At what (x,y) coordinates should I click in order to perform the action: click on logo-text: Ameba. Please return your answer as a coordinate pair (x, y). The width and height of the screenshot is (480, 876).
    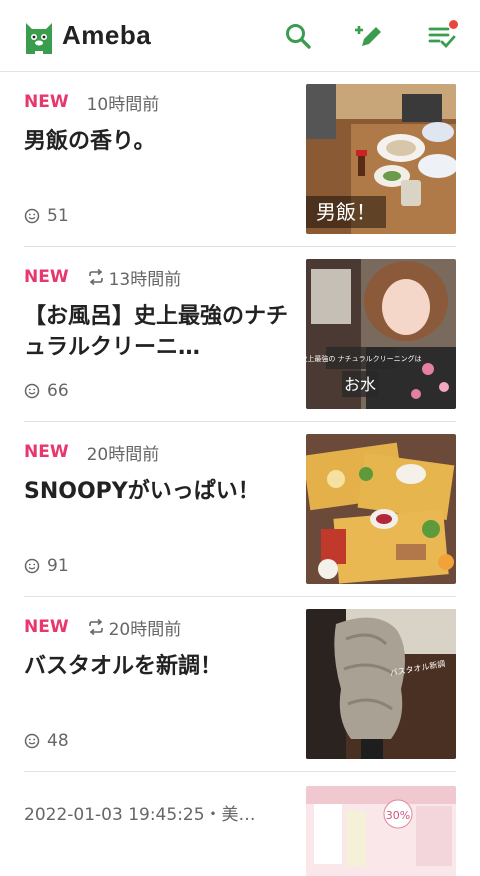
    Looking at the image, I should click on (107, 35).